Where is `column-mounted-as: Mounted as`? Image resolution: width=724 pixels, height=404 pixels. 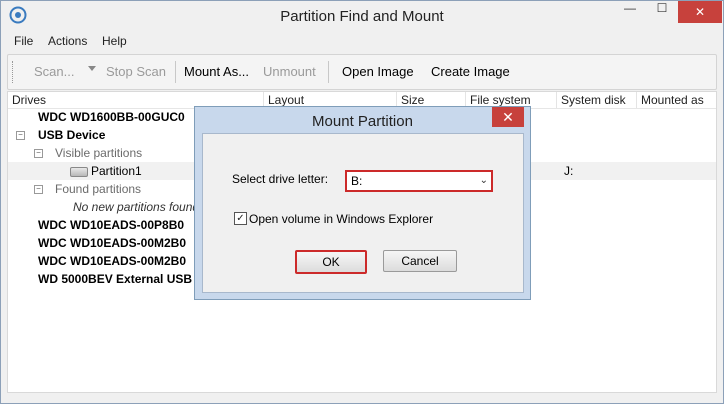 column-mounted-as: Mounted as is located at coordinates (676, 100).